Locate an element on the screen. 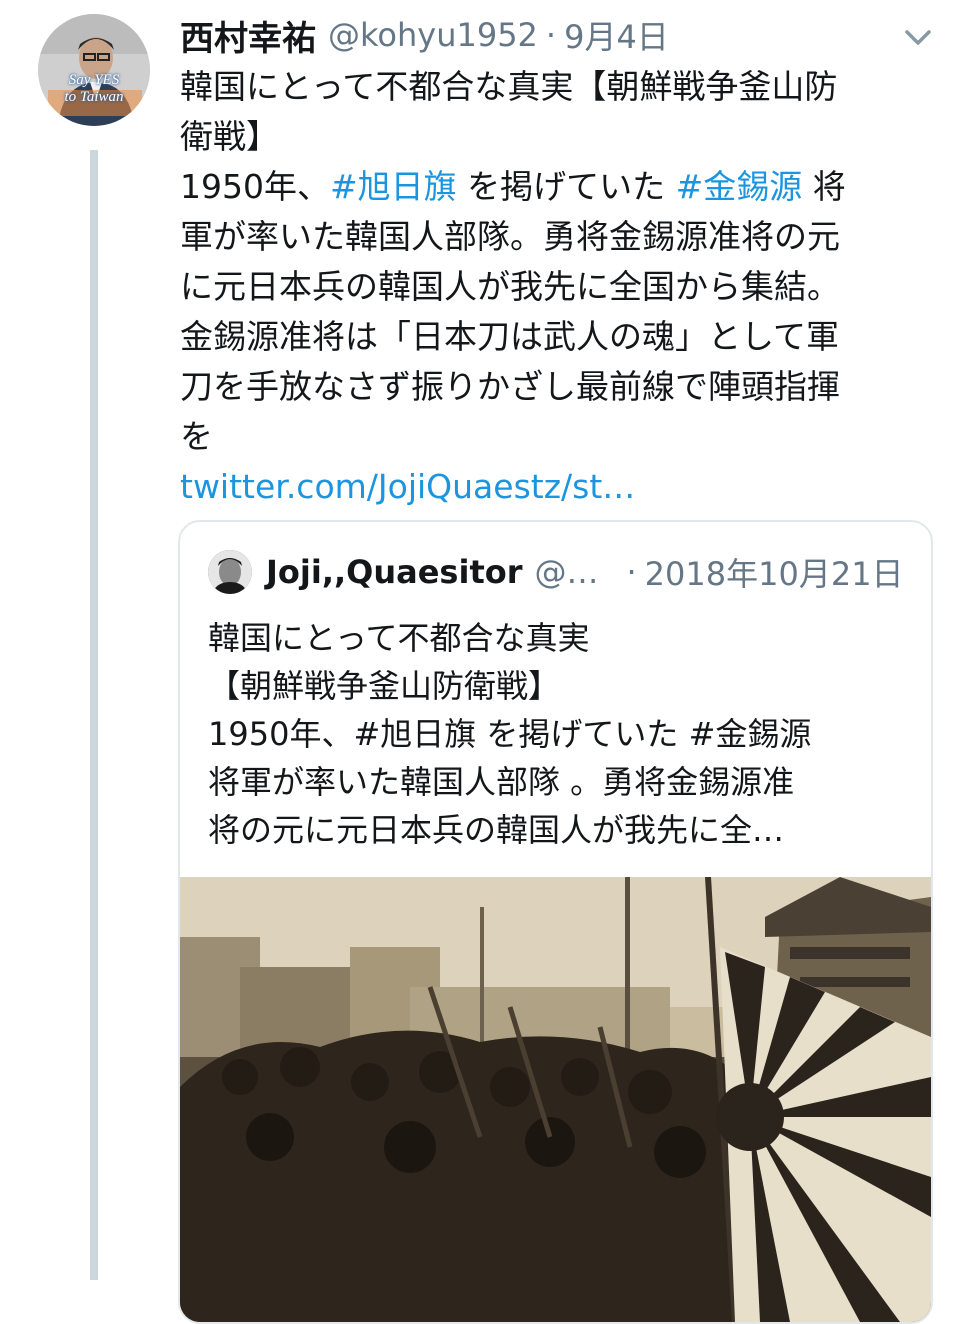 This screenshot has height=1324, width=959. tweet-date: 9月4日 is located at coordinates (616, 35).